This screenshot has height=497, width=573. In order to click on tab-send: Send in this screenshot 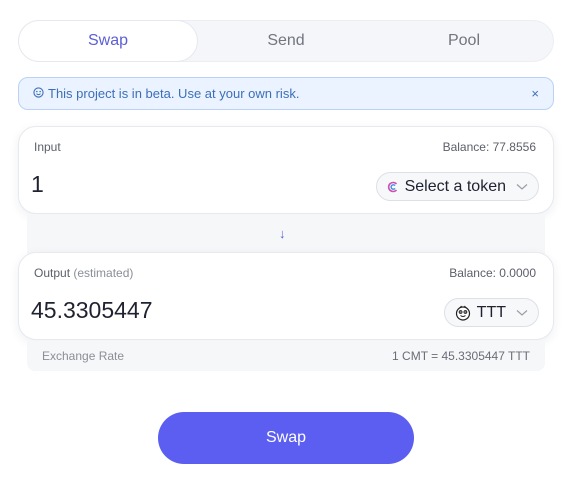, I will do `click(286, 41)`.